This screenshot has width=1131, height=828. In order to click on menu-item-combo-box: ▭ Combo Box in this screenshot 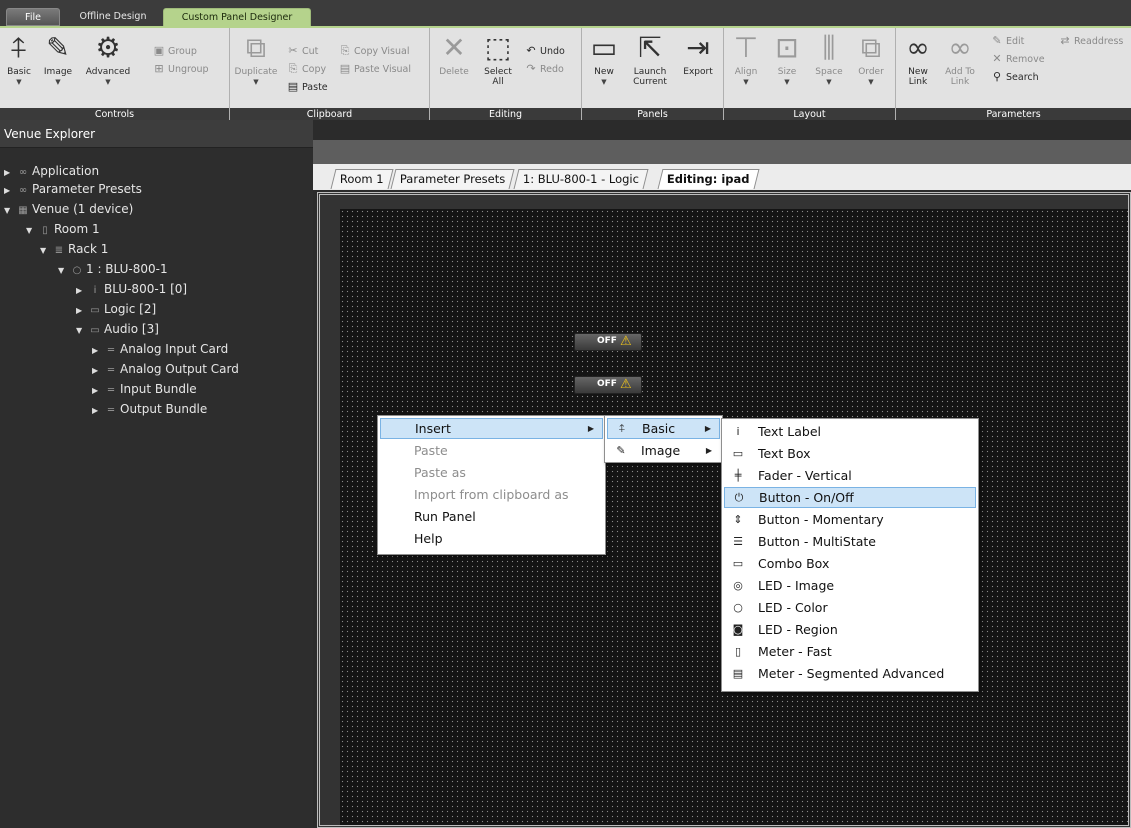, I will do `click(850, 563)`.